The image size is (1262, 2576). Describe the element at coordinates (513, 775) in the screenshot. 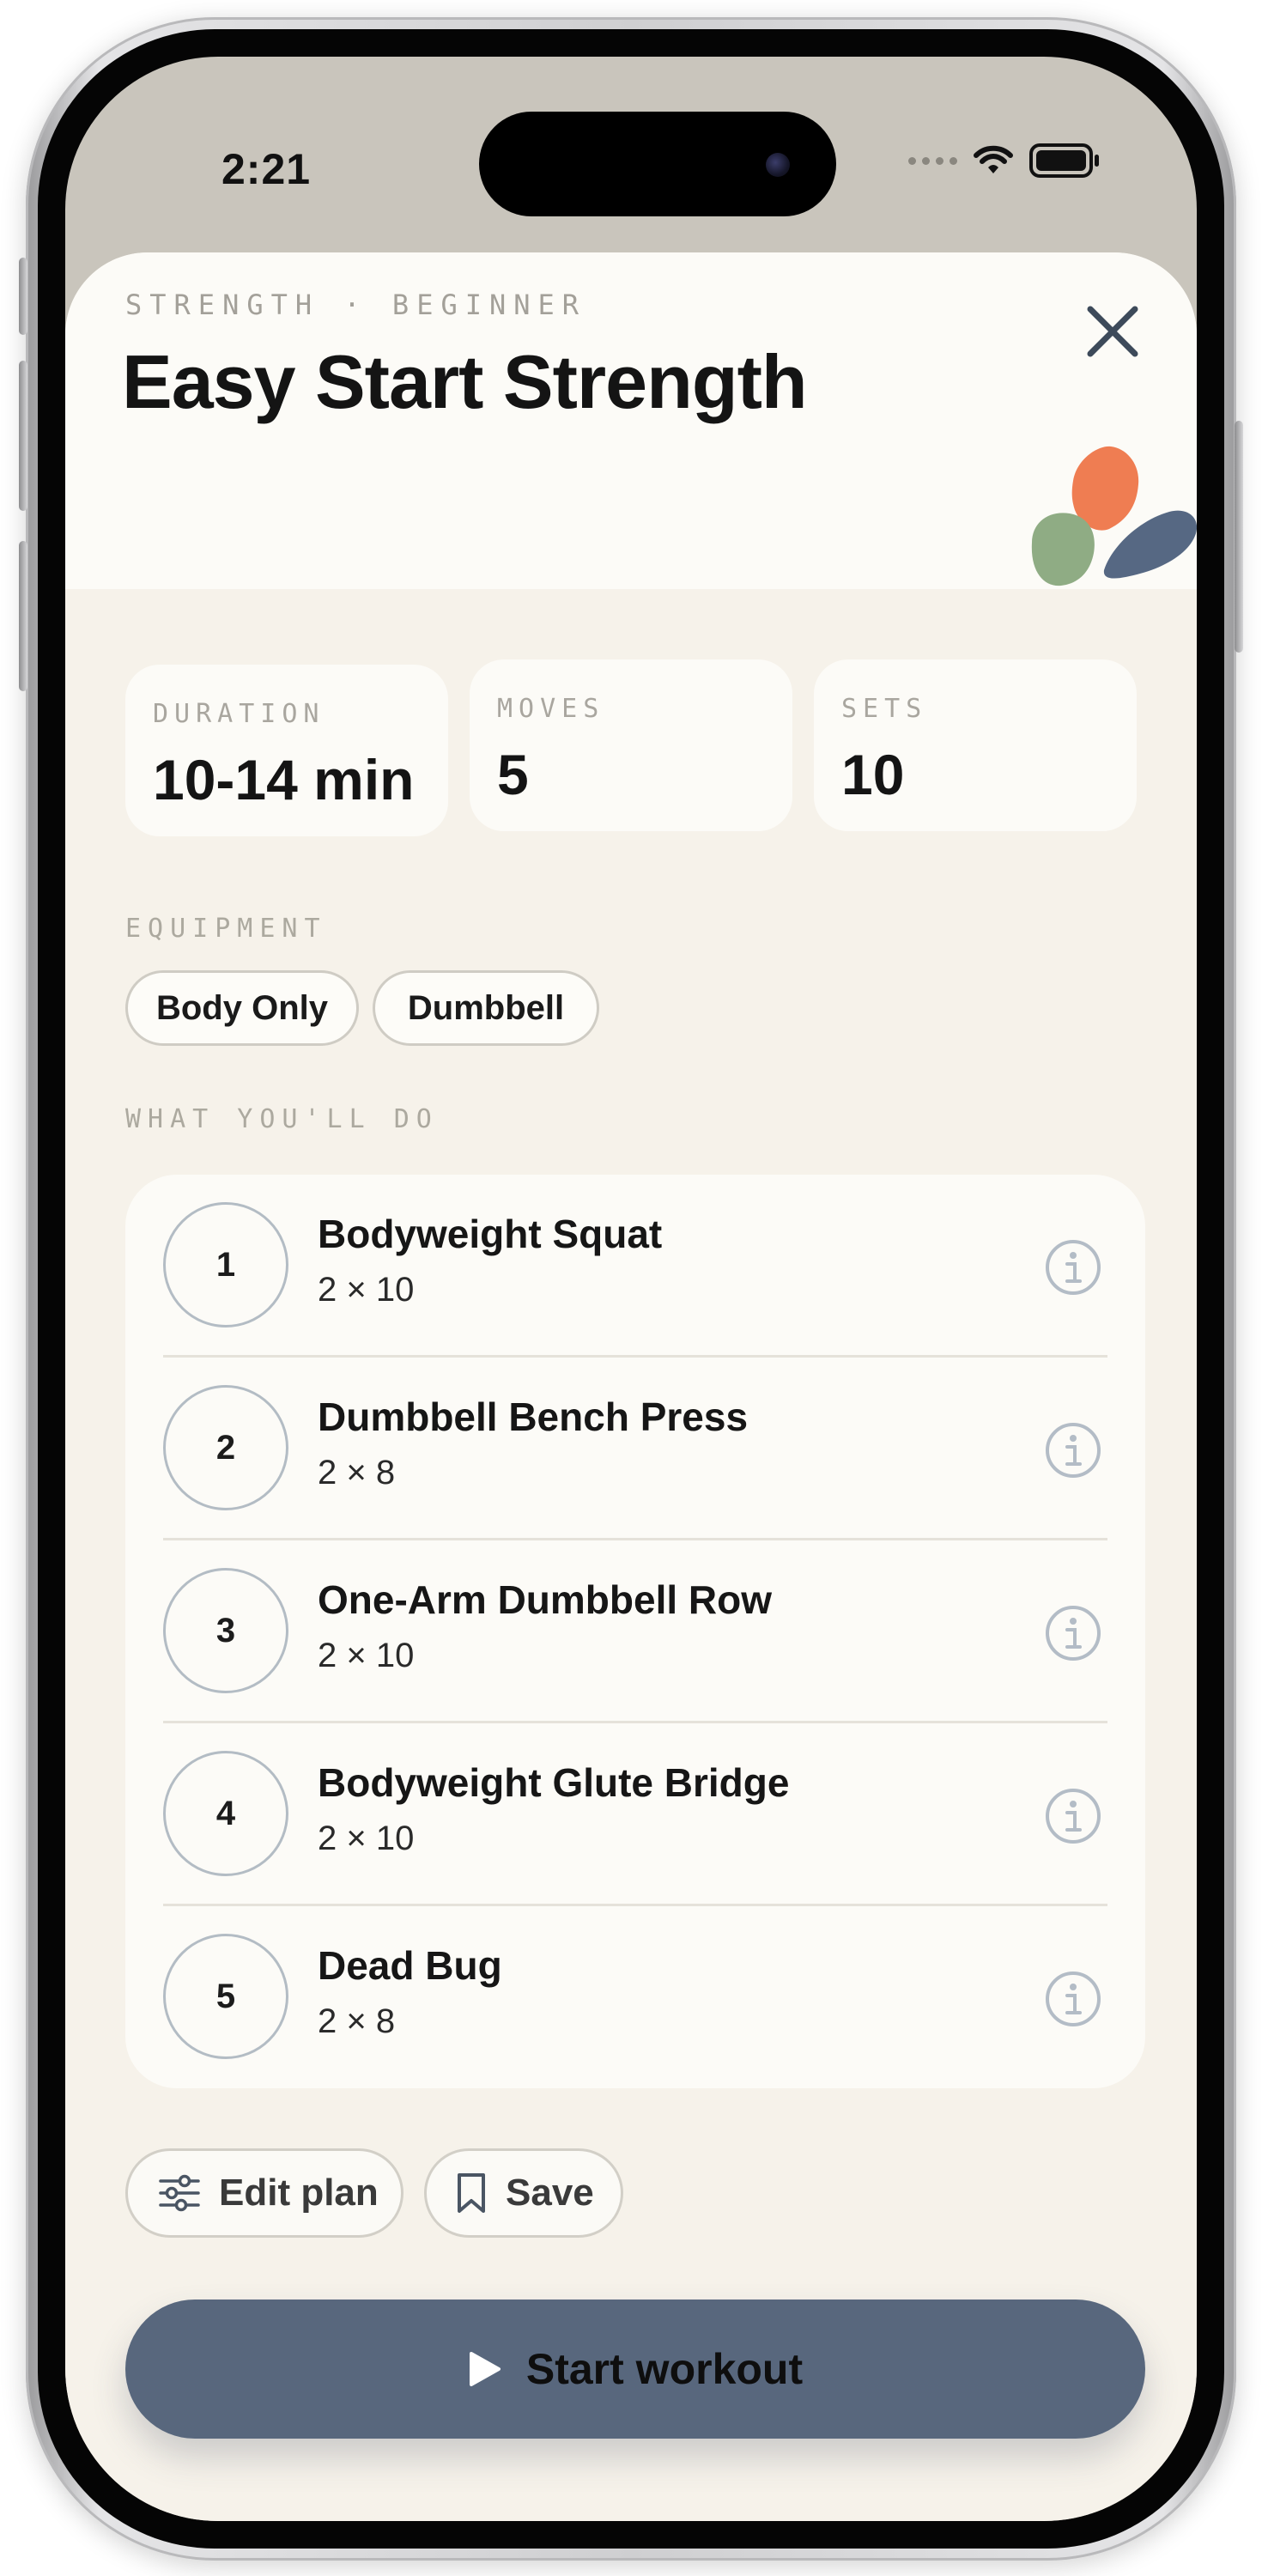

I see `stat-value: 5` at that location.